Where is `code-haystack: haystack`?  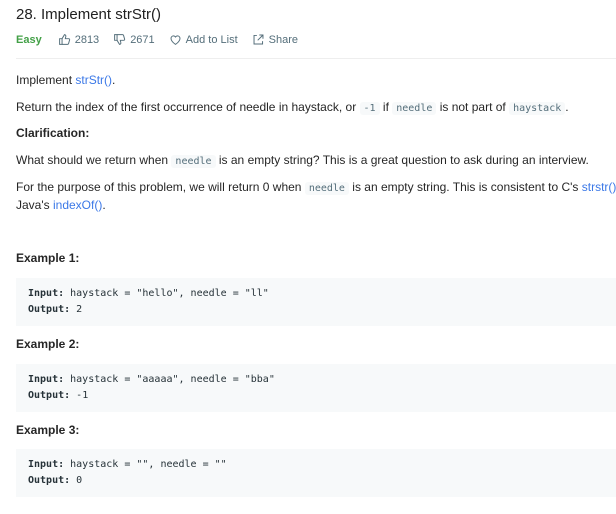 code-haystack: haystack is located at coordinates (537, 108).